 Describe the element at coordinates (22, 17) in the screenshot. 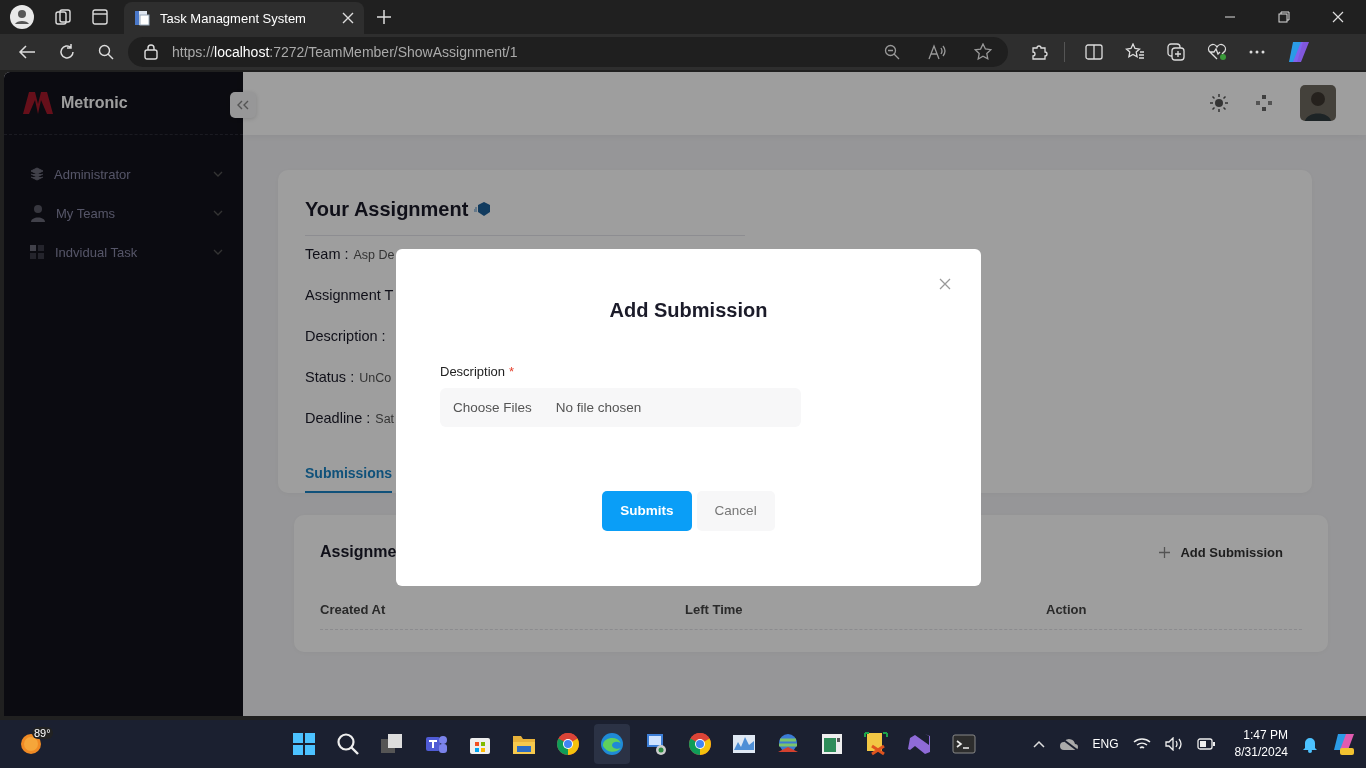

I see `profile-icon` at that location.